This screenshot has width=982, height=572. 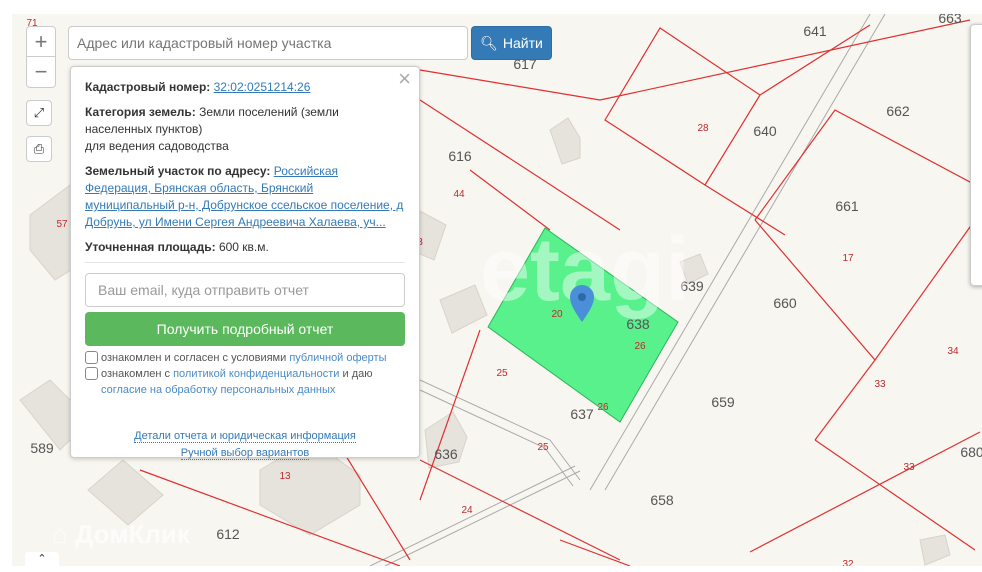 I want to click on parcel-label: 34, so click(x=953, y=351).